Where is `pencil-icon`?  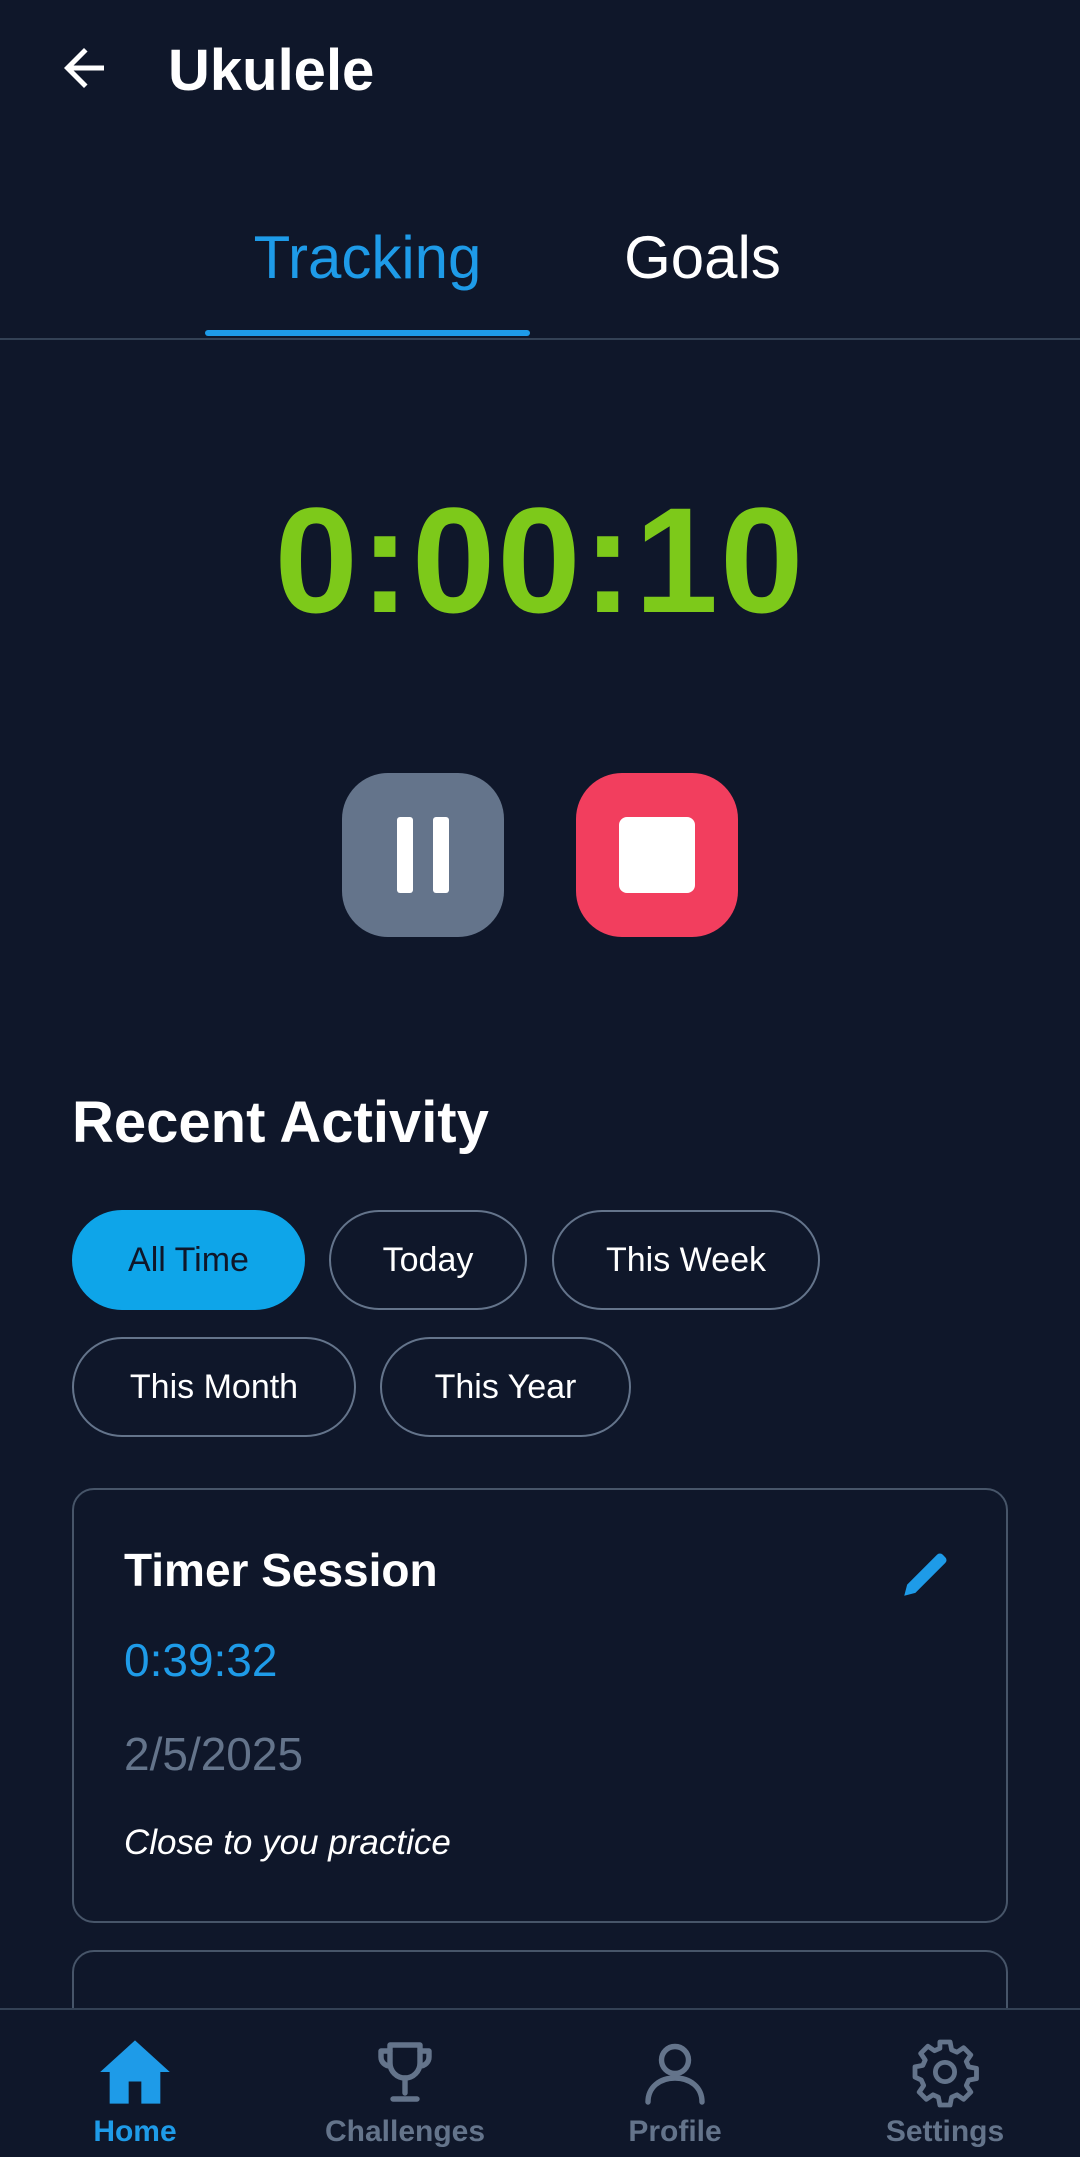
pencil-icon is located at coordinates (925, 1574).